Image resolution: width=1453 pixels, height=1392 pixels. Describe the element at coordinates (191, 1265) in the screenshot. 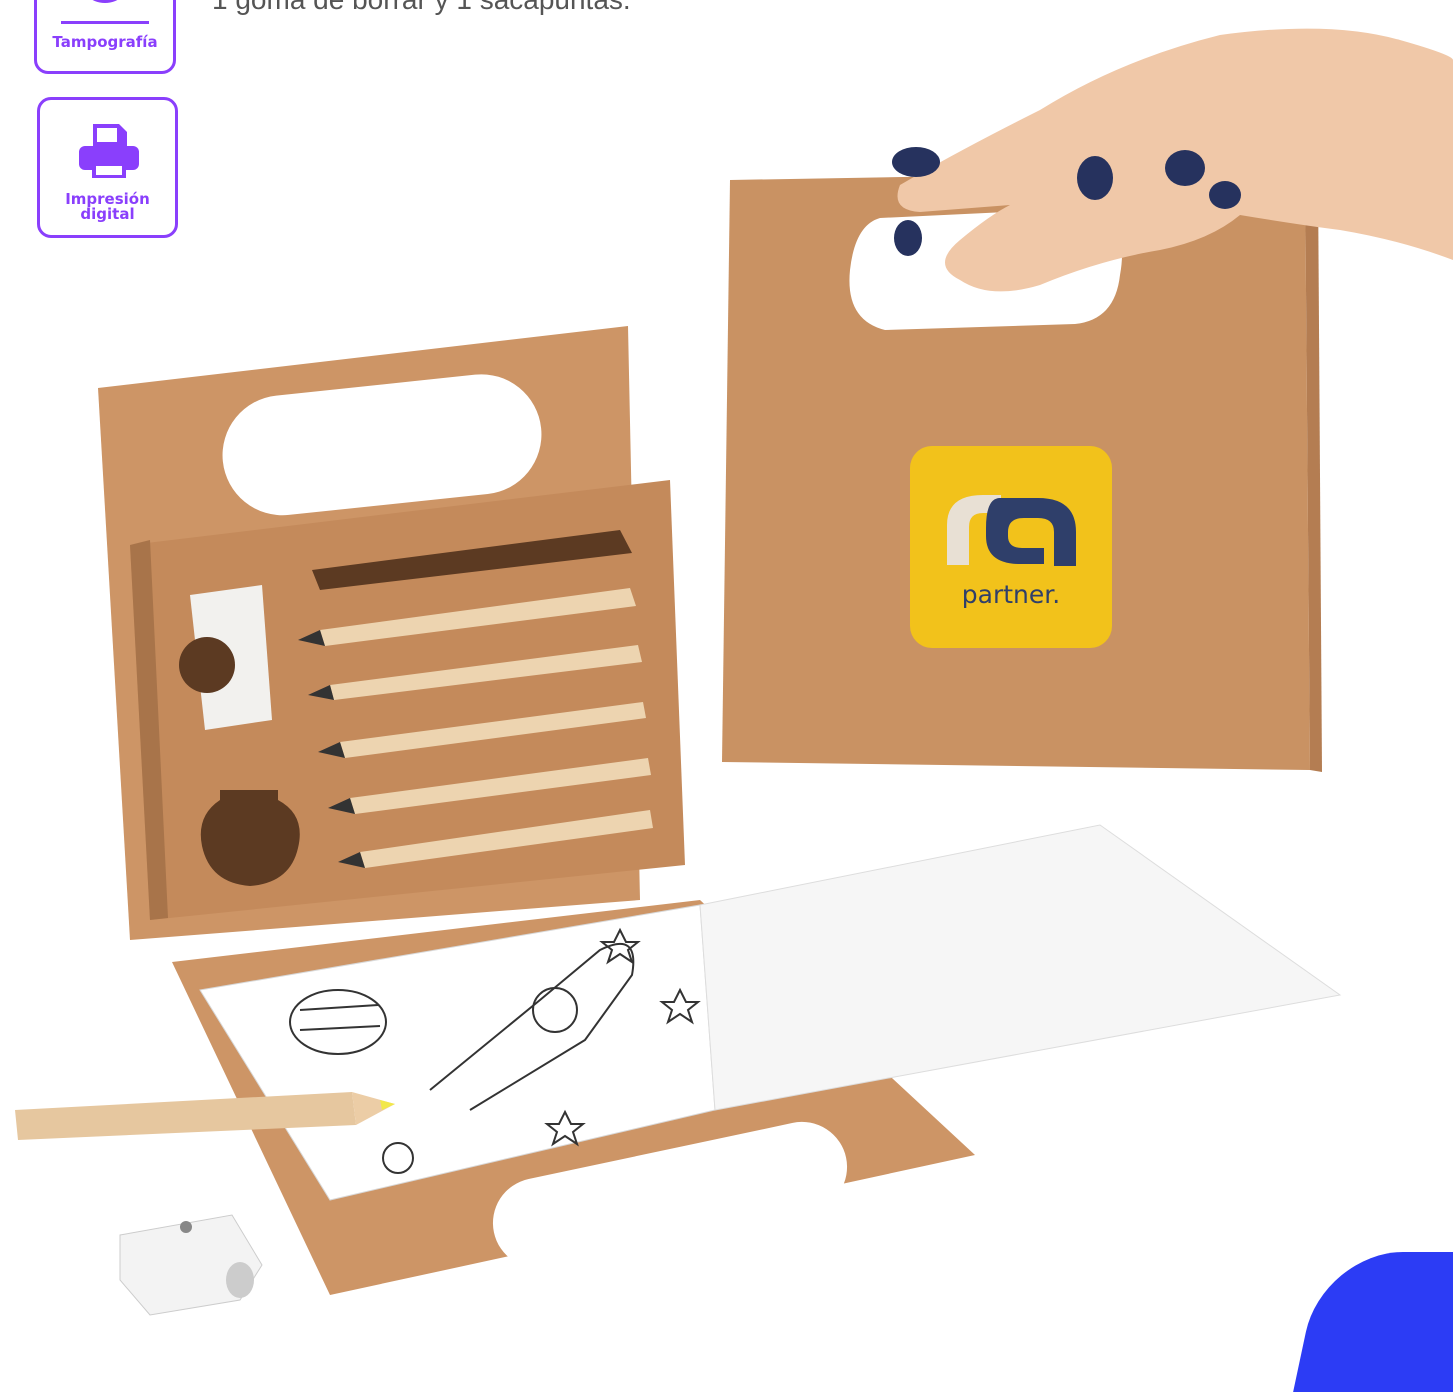

I see `sharpener` at that location.